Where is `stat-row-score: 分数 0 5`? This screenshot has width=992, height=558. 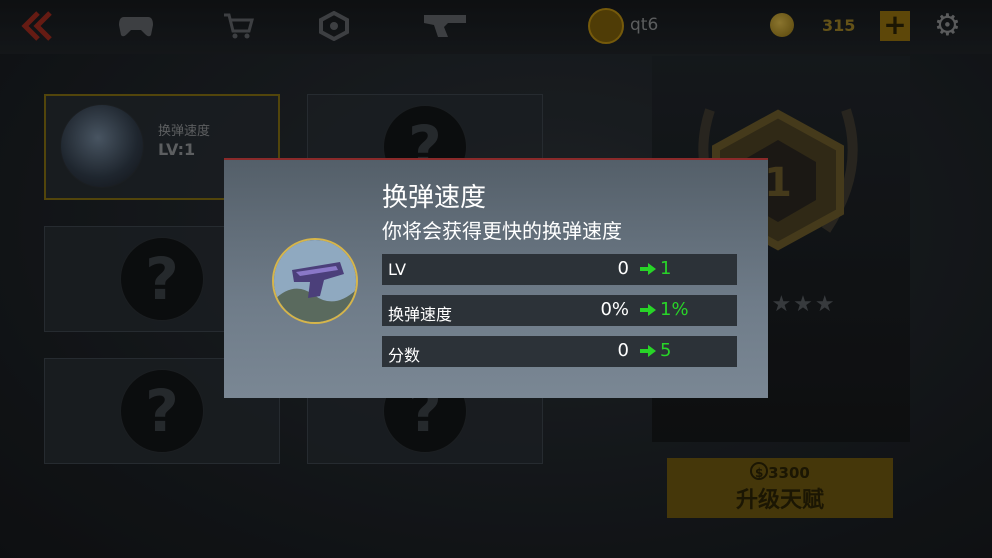 stat-row-score: 分数 0 5 is located at coordinates (559, 351).